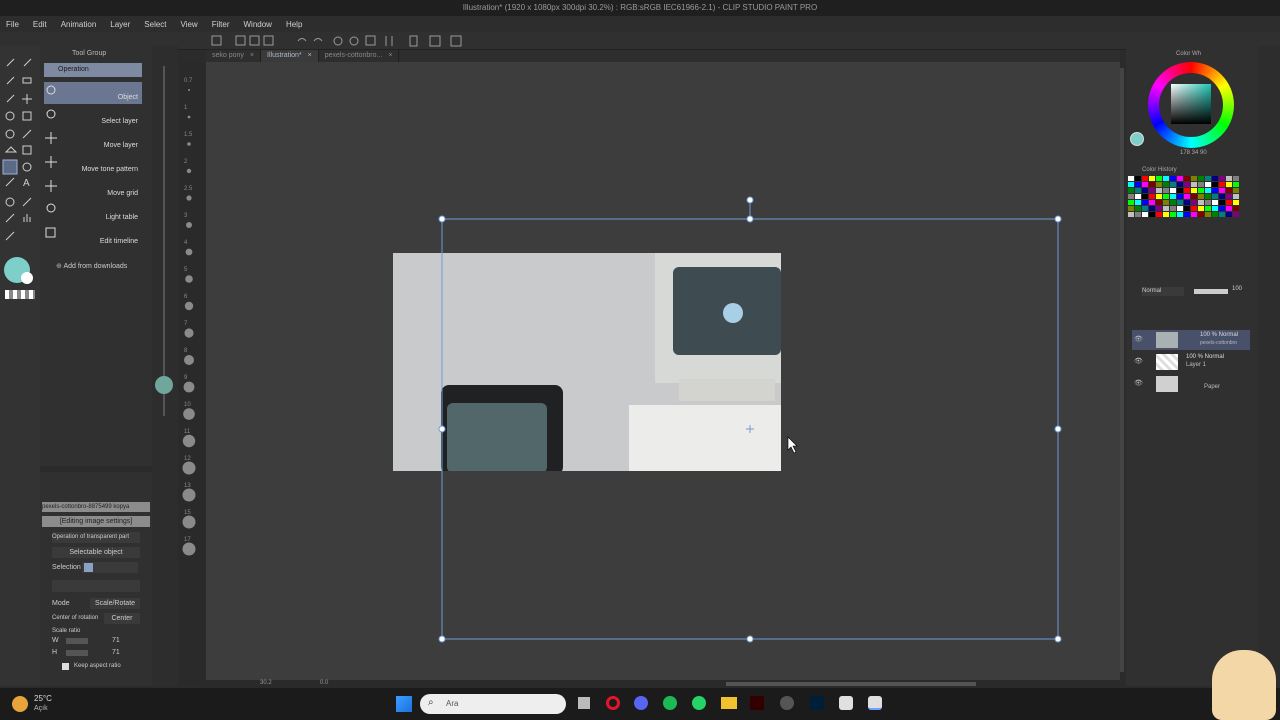 Image resolution: width=1280 pixels, height=720 pixels. What do you see at coordinates (404, 704) in the screenshot?
I see `start-icon` at bounding box center [404, 704].